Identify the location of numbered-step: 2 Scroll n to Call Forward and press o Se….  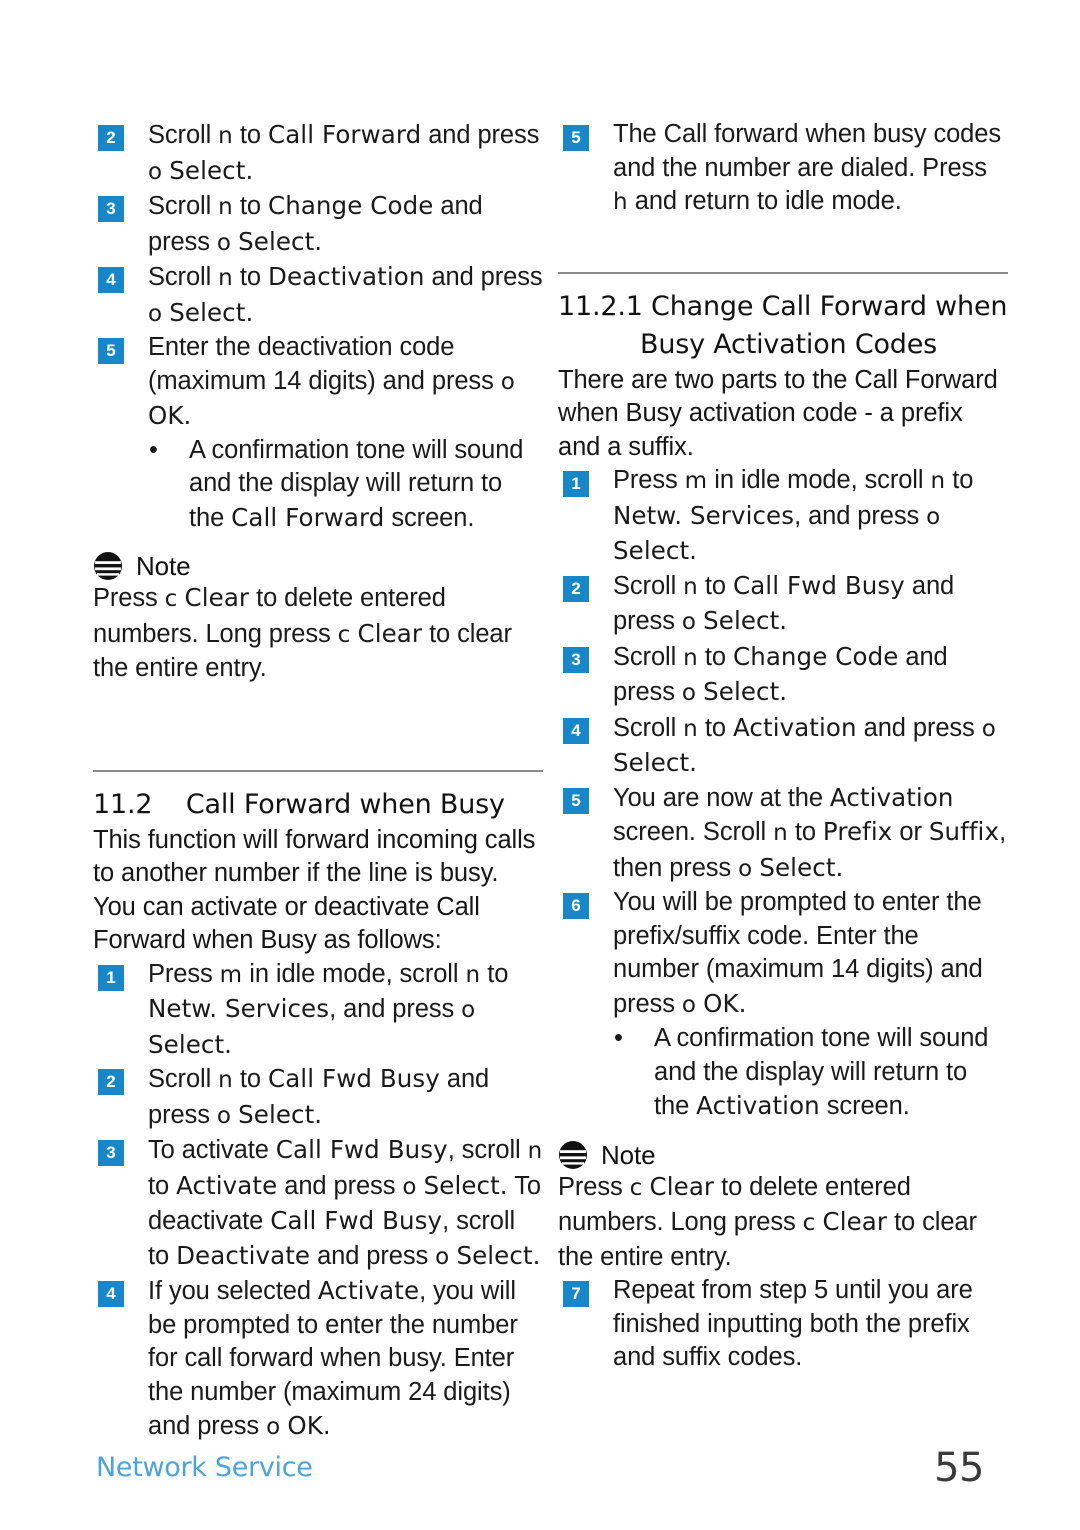
(318, 153).